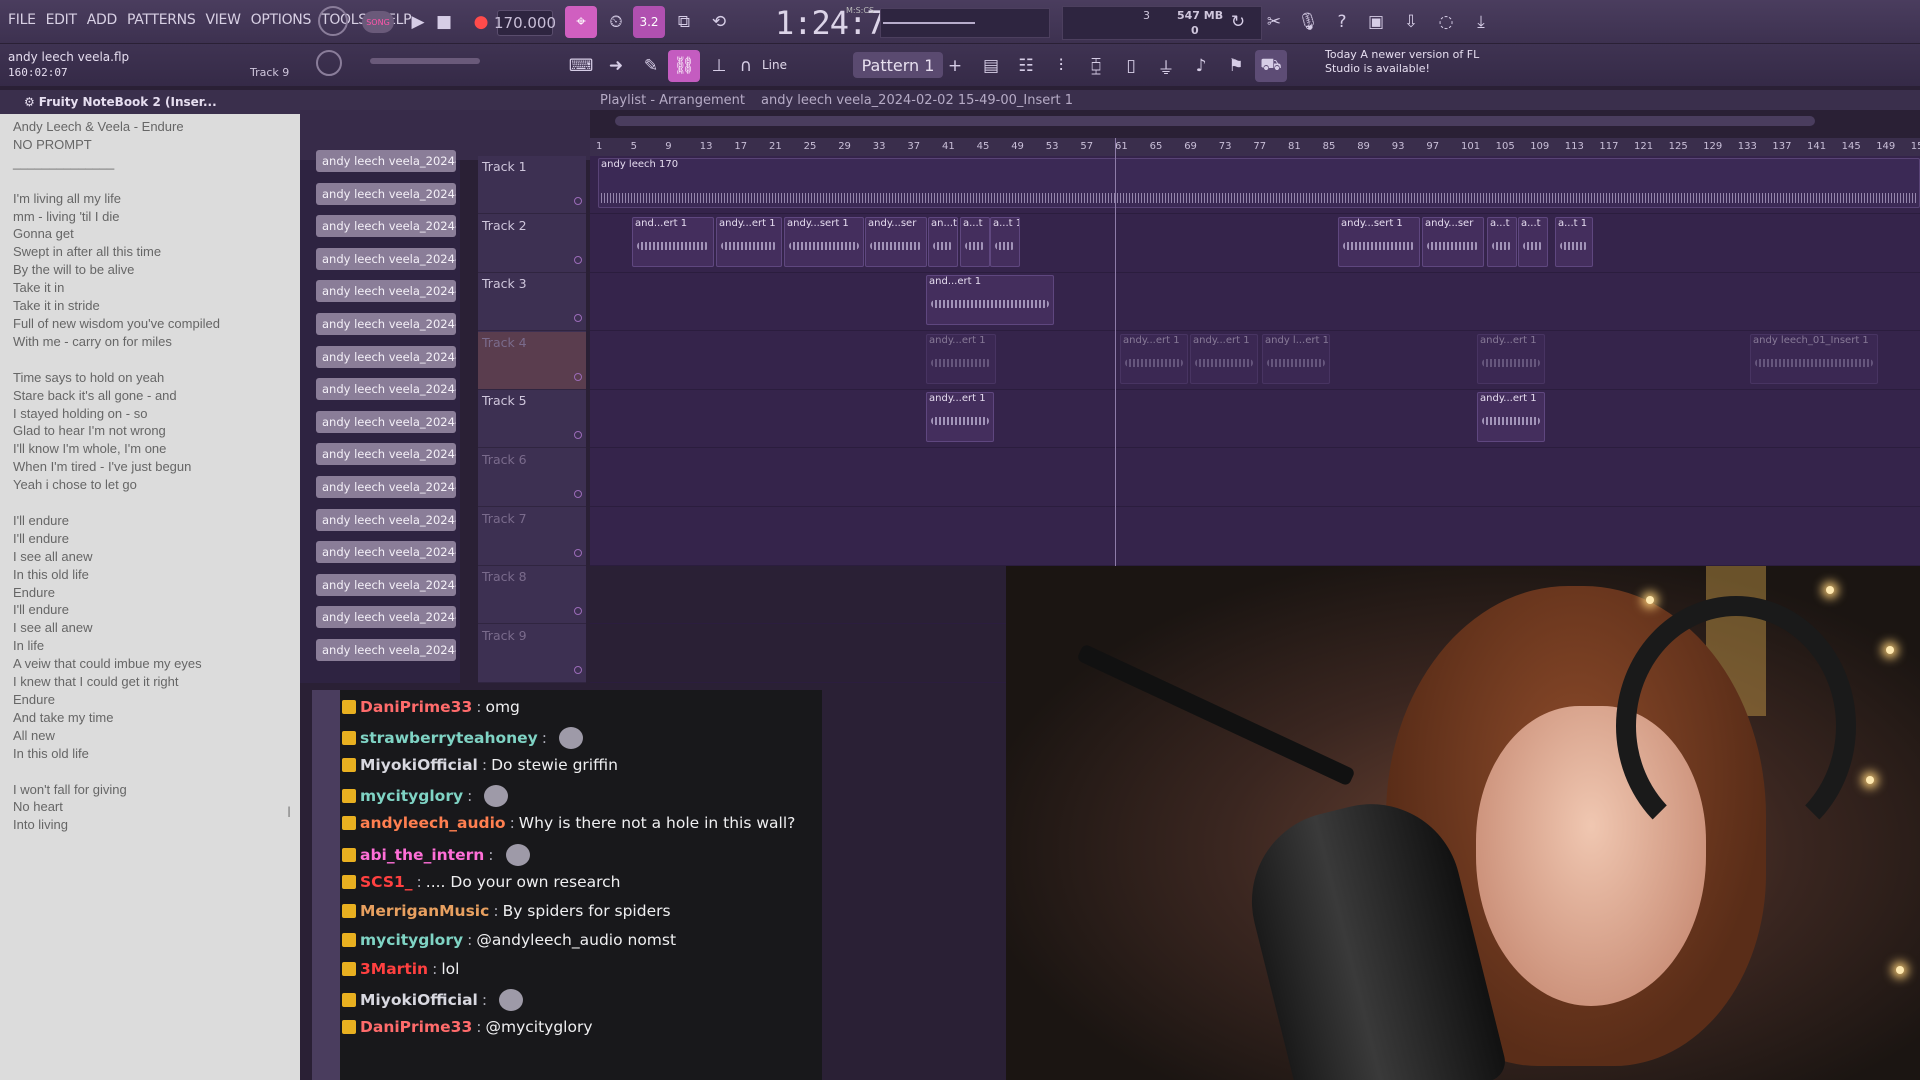  I want to click on chat-username: abi_the_intern, so click(422, 855).